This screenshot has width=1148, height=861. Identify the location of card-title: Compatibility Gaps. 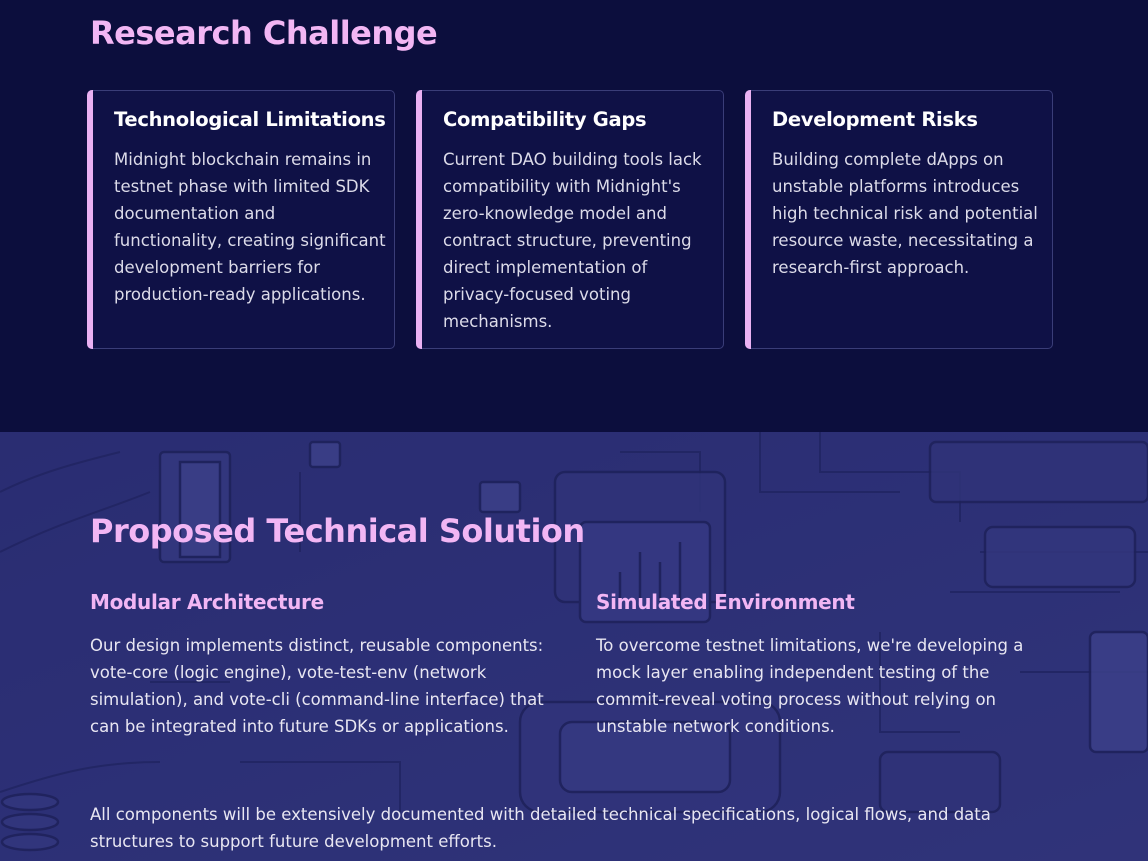
(545, 119).